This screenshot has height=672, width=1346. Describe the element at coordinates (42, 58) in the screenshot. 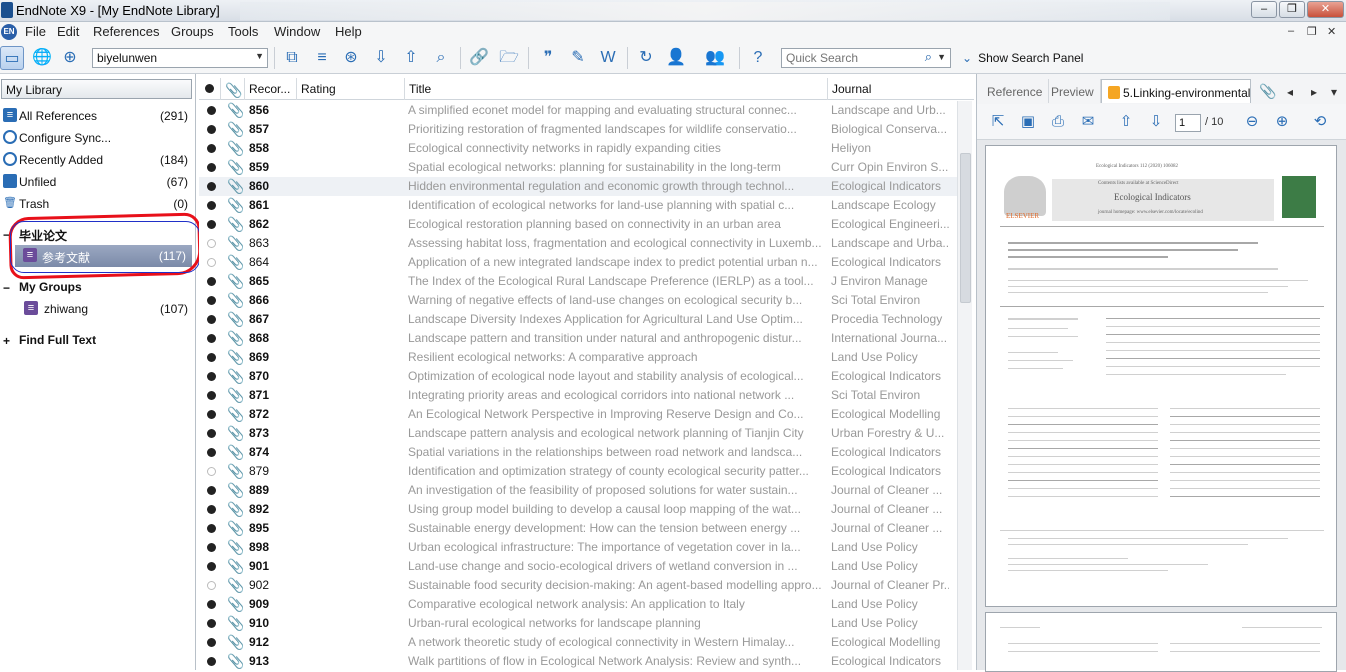

I see `online-search-mode-icon: 🌐` at that location.